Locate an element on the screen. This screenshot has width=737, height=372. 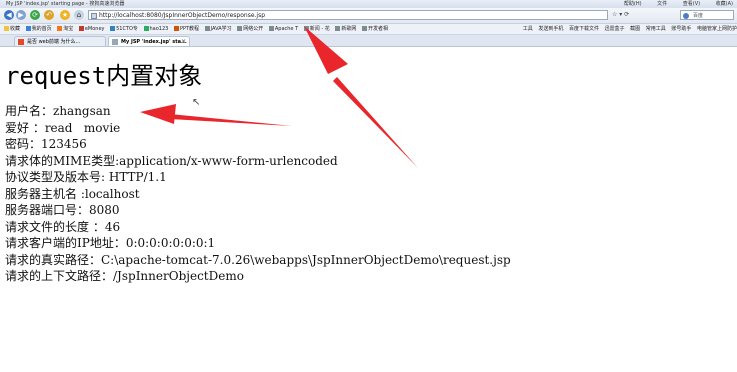
search-engine-label: 百度 is located at coordinates (698, 16).